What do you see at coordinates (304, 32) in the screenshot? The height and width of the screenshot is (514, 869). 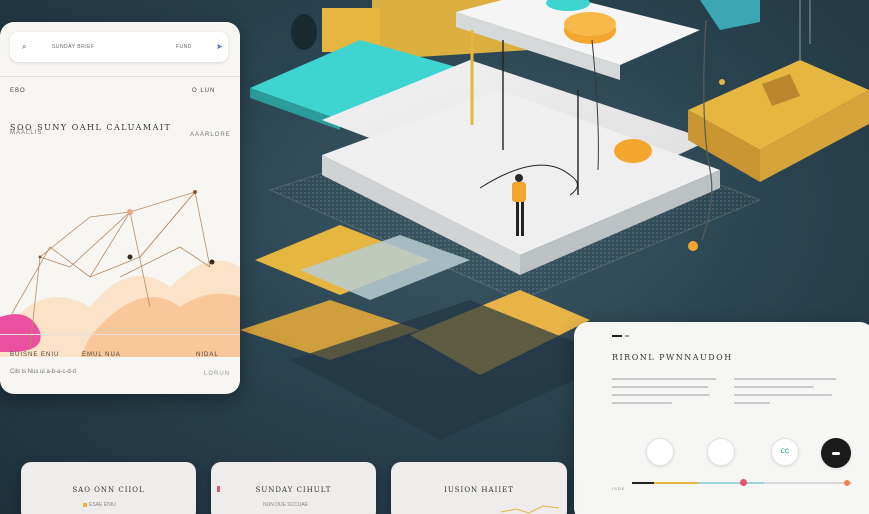 I see `dark-blob` at bounding box center [304, 32].